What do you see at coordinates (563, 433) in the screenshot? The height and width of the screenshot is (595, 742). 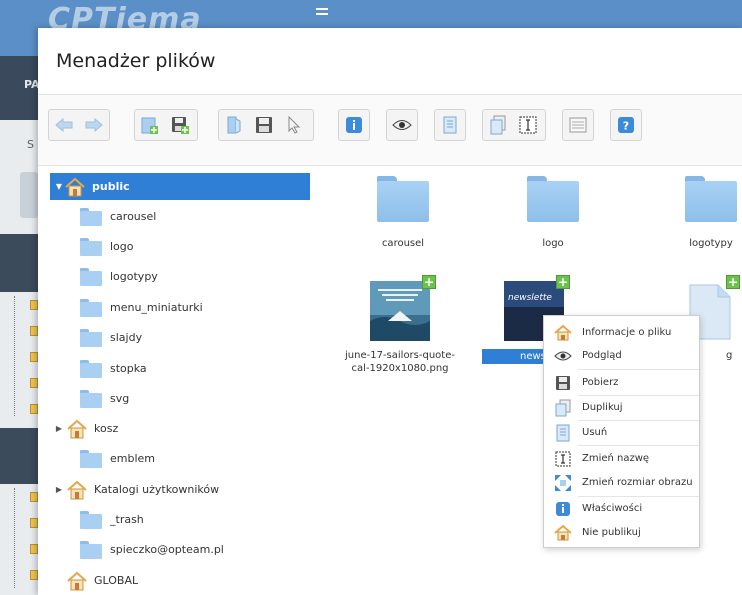 I see `trash-icon` at bounding box center [563, 433].